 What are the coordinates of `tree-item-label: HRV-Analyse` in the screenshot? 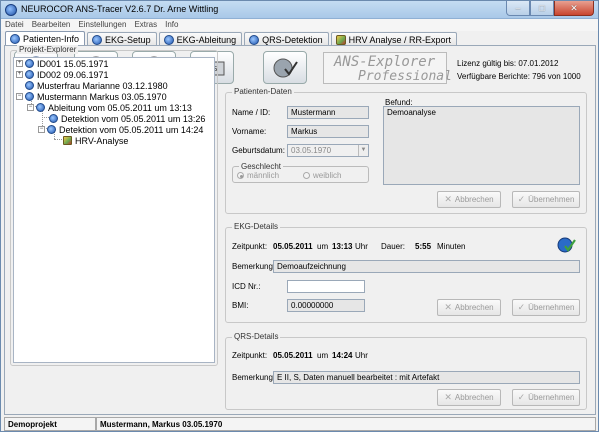 It's located at (102, 140).